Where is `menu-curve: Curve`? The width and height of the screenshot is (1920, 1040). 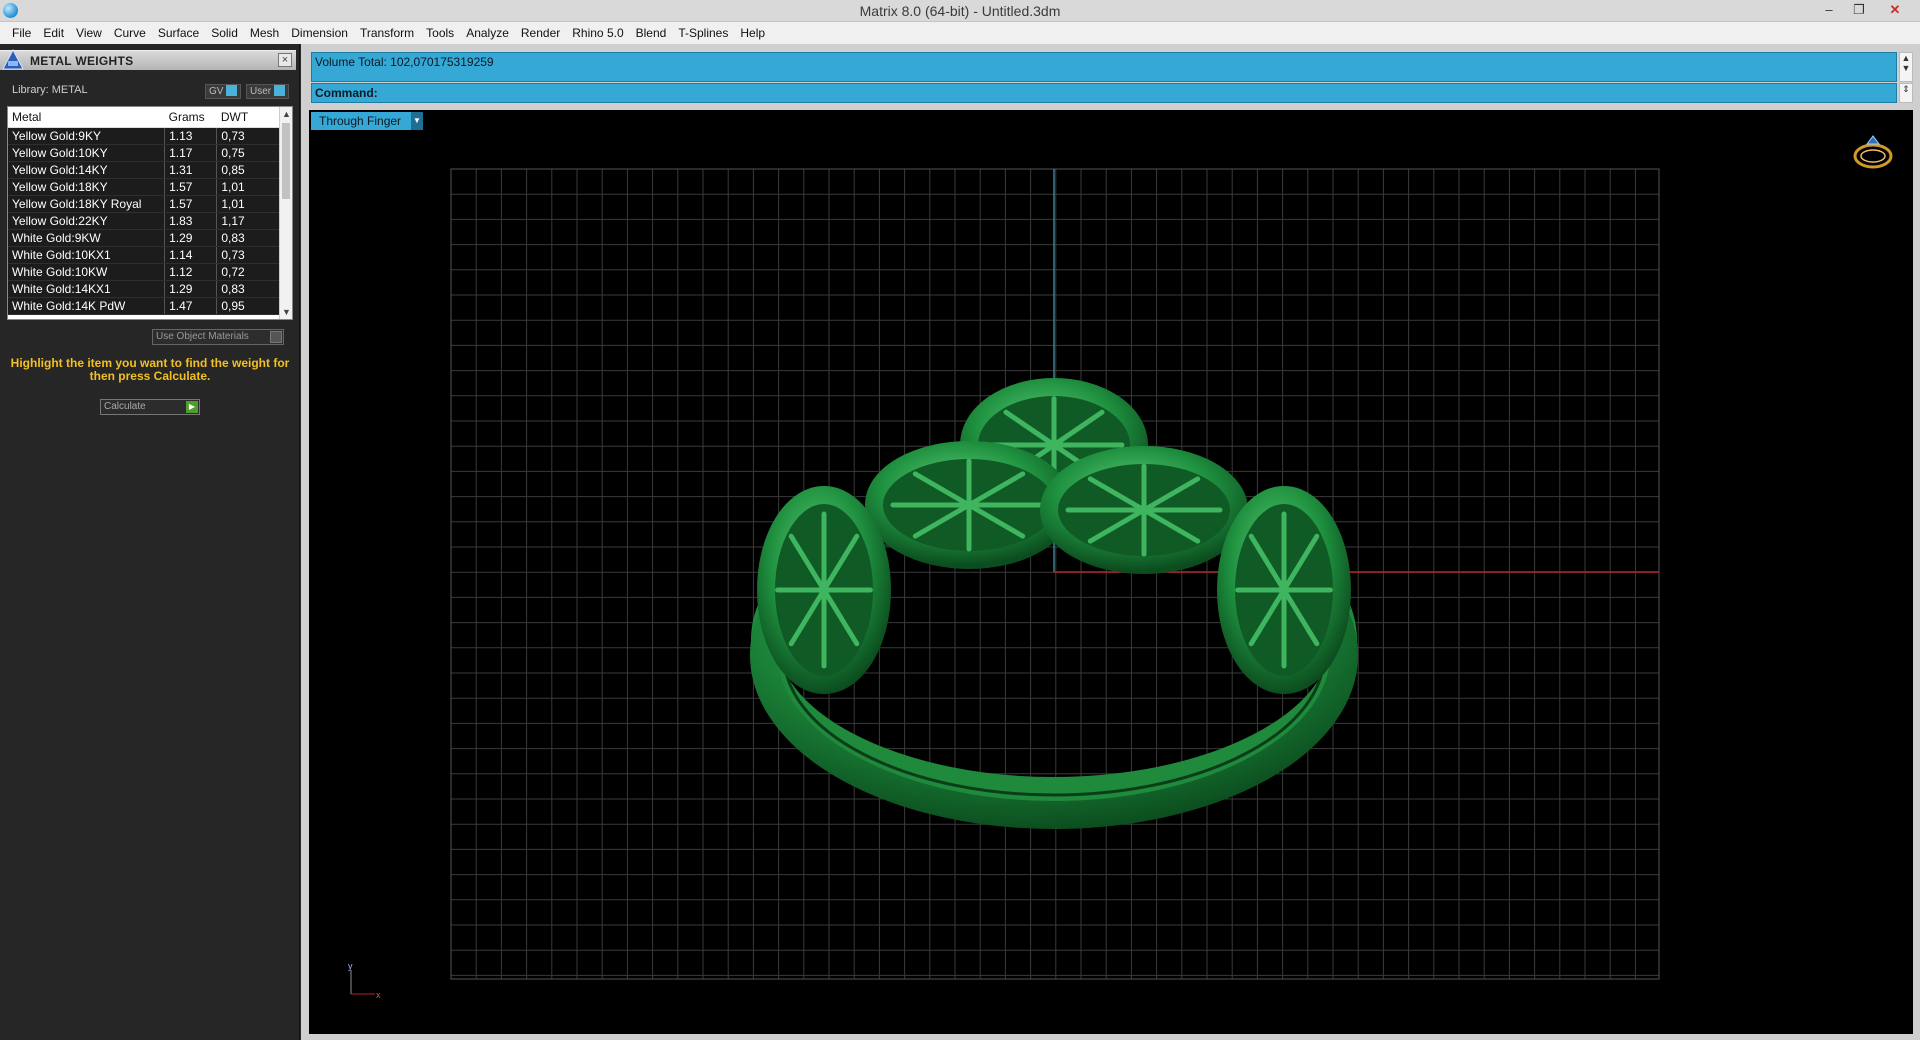
menu-curve: Curve is located at coordinates (130, 33).